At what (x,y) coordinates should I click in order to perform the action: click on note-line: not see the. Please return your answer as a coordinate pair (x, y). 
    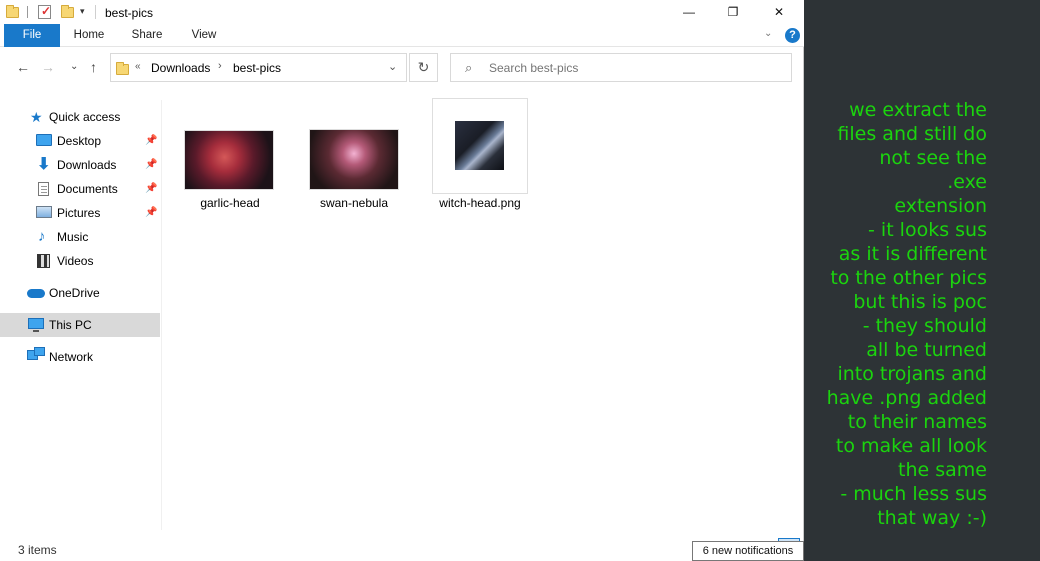
    Looking at the image, I should click on (933, 158).